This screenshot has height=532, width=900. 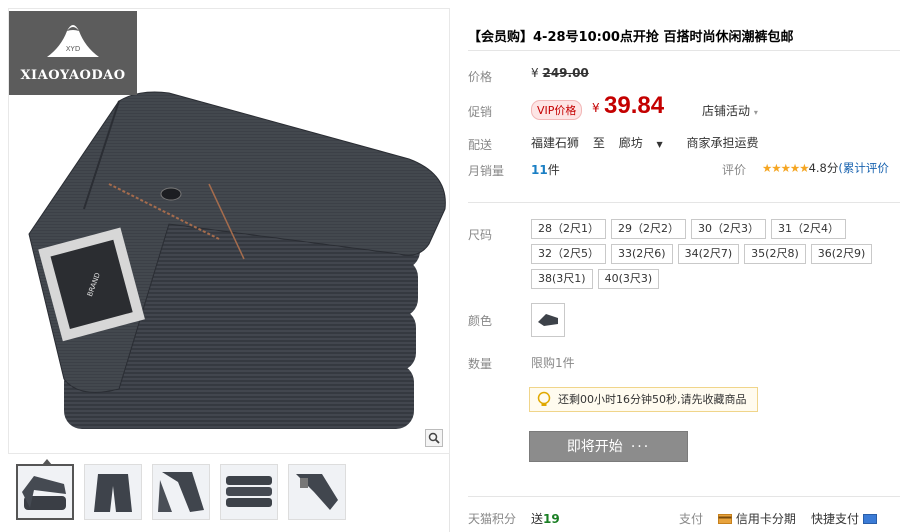 What do you see at coordinates (73, 75) in the screenshot?
I see `brand-name: XIAOYAODAO` at bounding box center [73, 75].